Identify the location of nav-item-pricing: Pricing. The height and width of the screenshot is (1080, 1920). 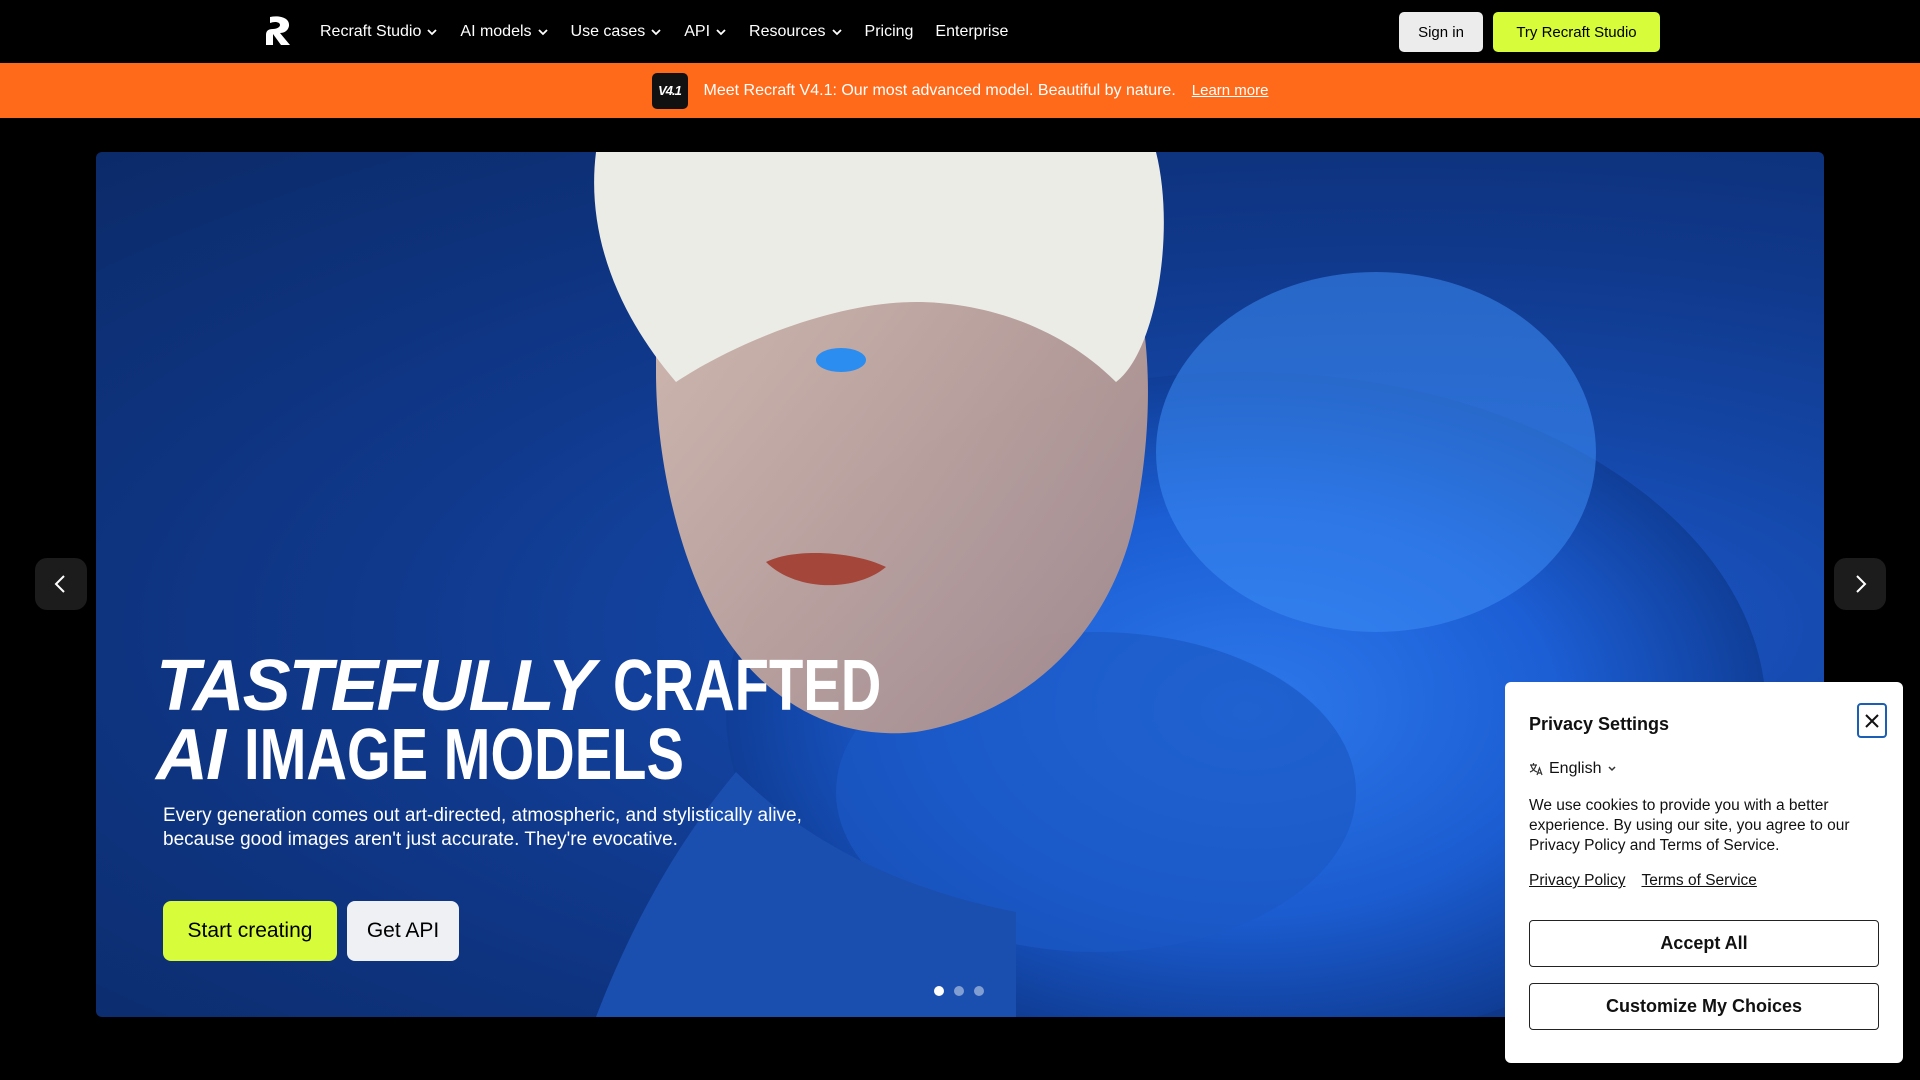
(889, 32).